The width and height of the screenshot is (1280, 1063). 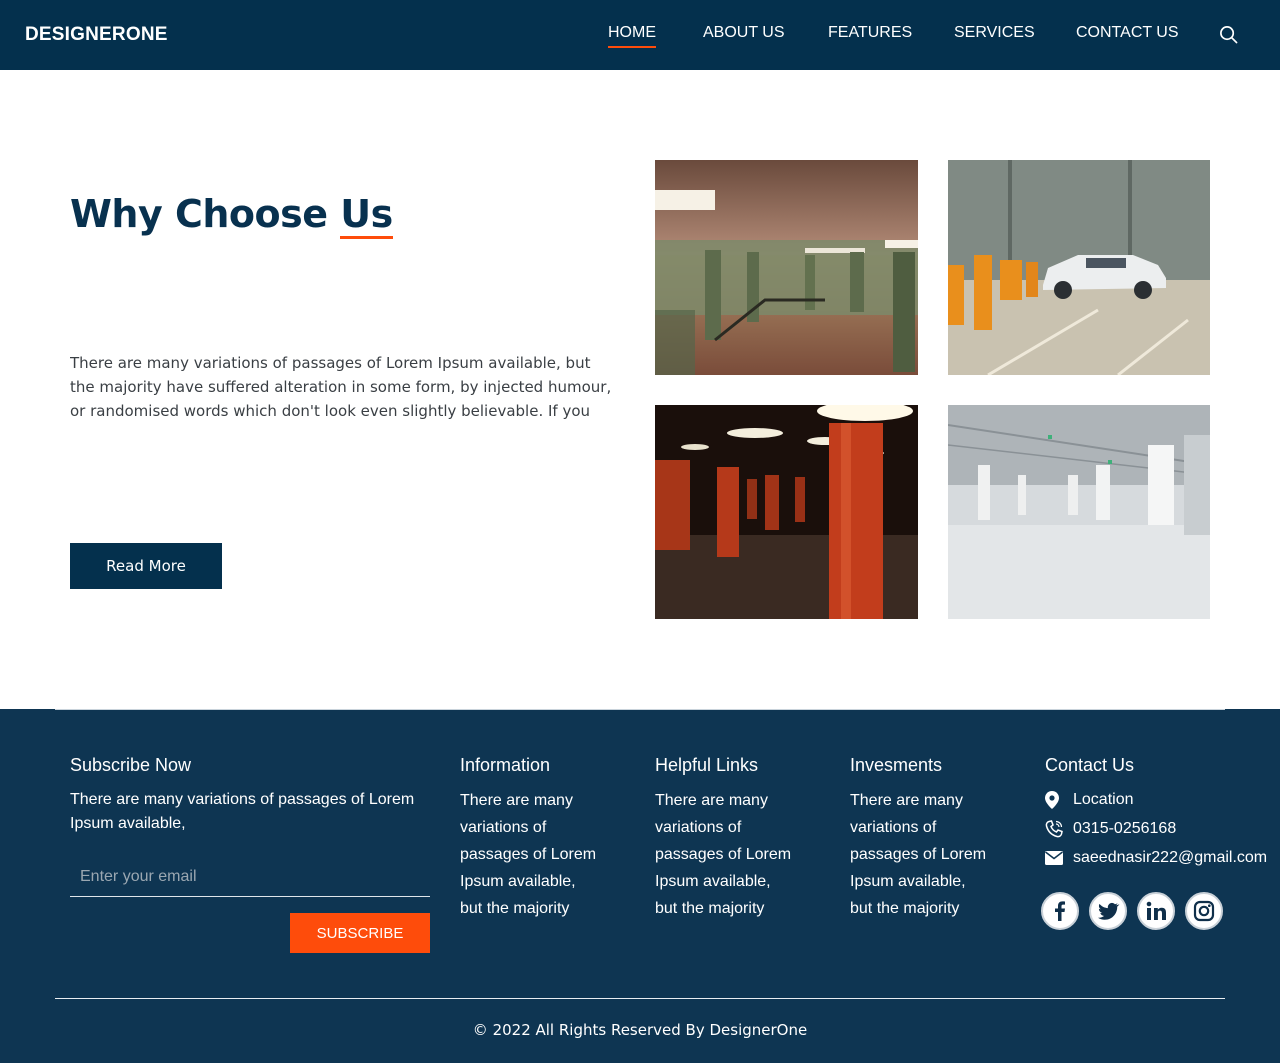 I want to click on nav-about-us: ABOUT US, so click(x=744, y=33).